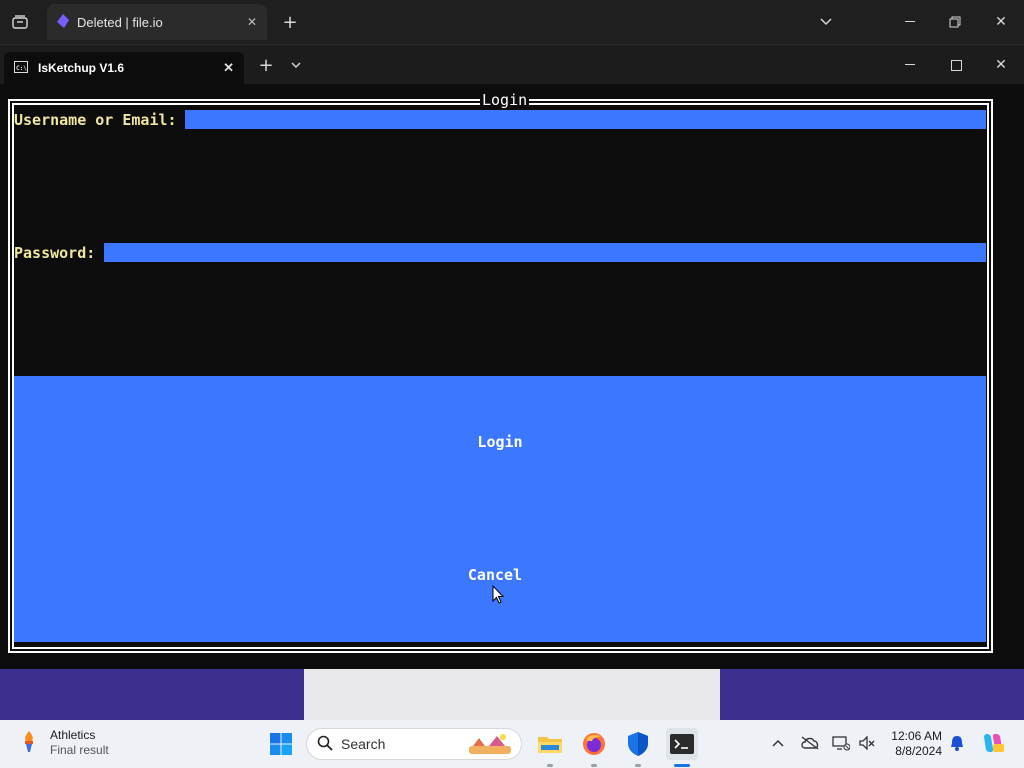  Describe the element at coordinates (638, 744) in the screenshot. I see `defender-icon` at that location.